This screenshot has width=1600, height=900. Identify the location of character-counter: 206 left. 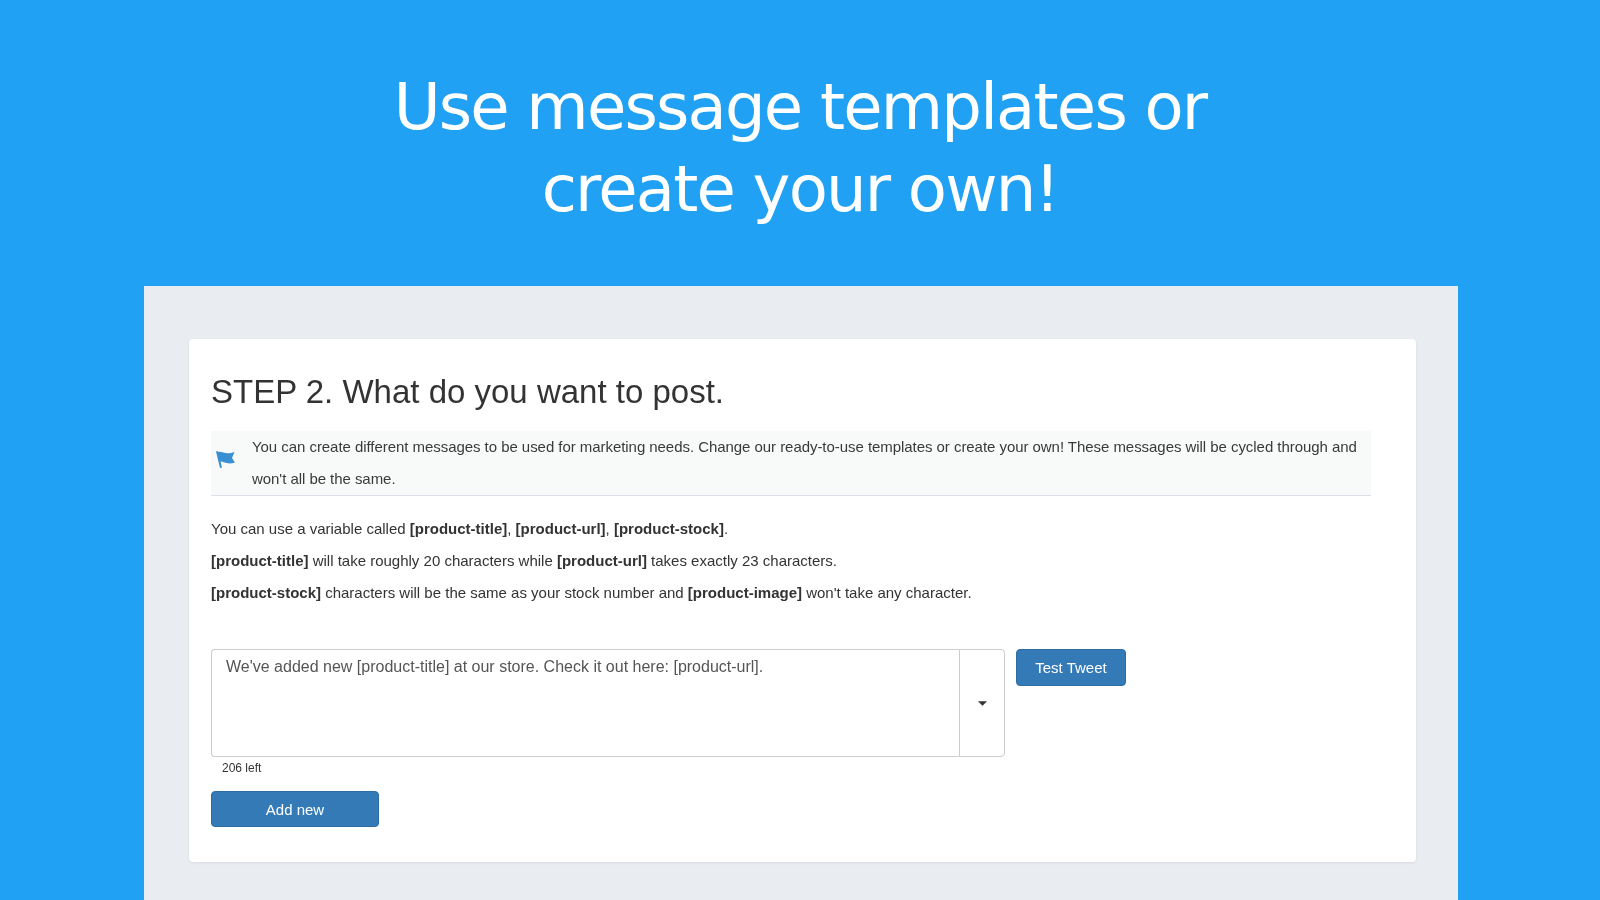
(242, 768).